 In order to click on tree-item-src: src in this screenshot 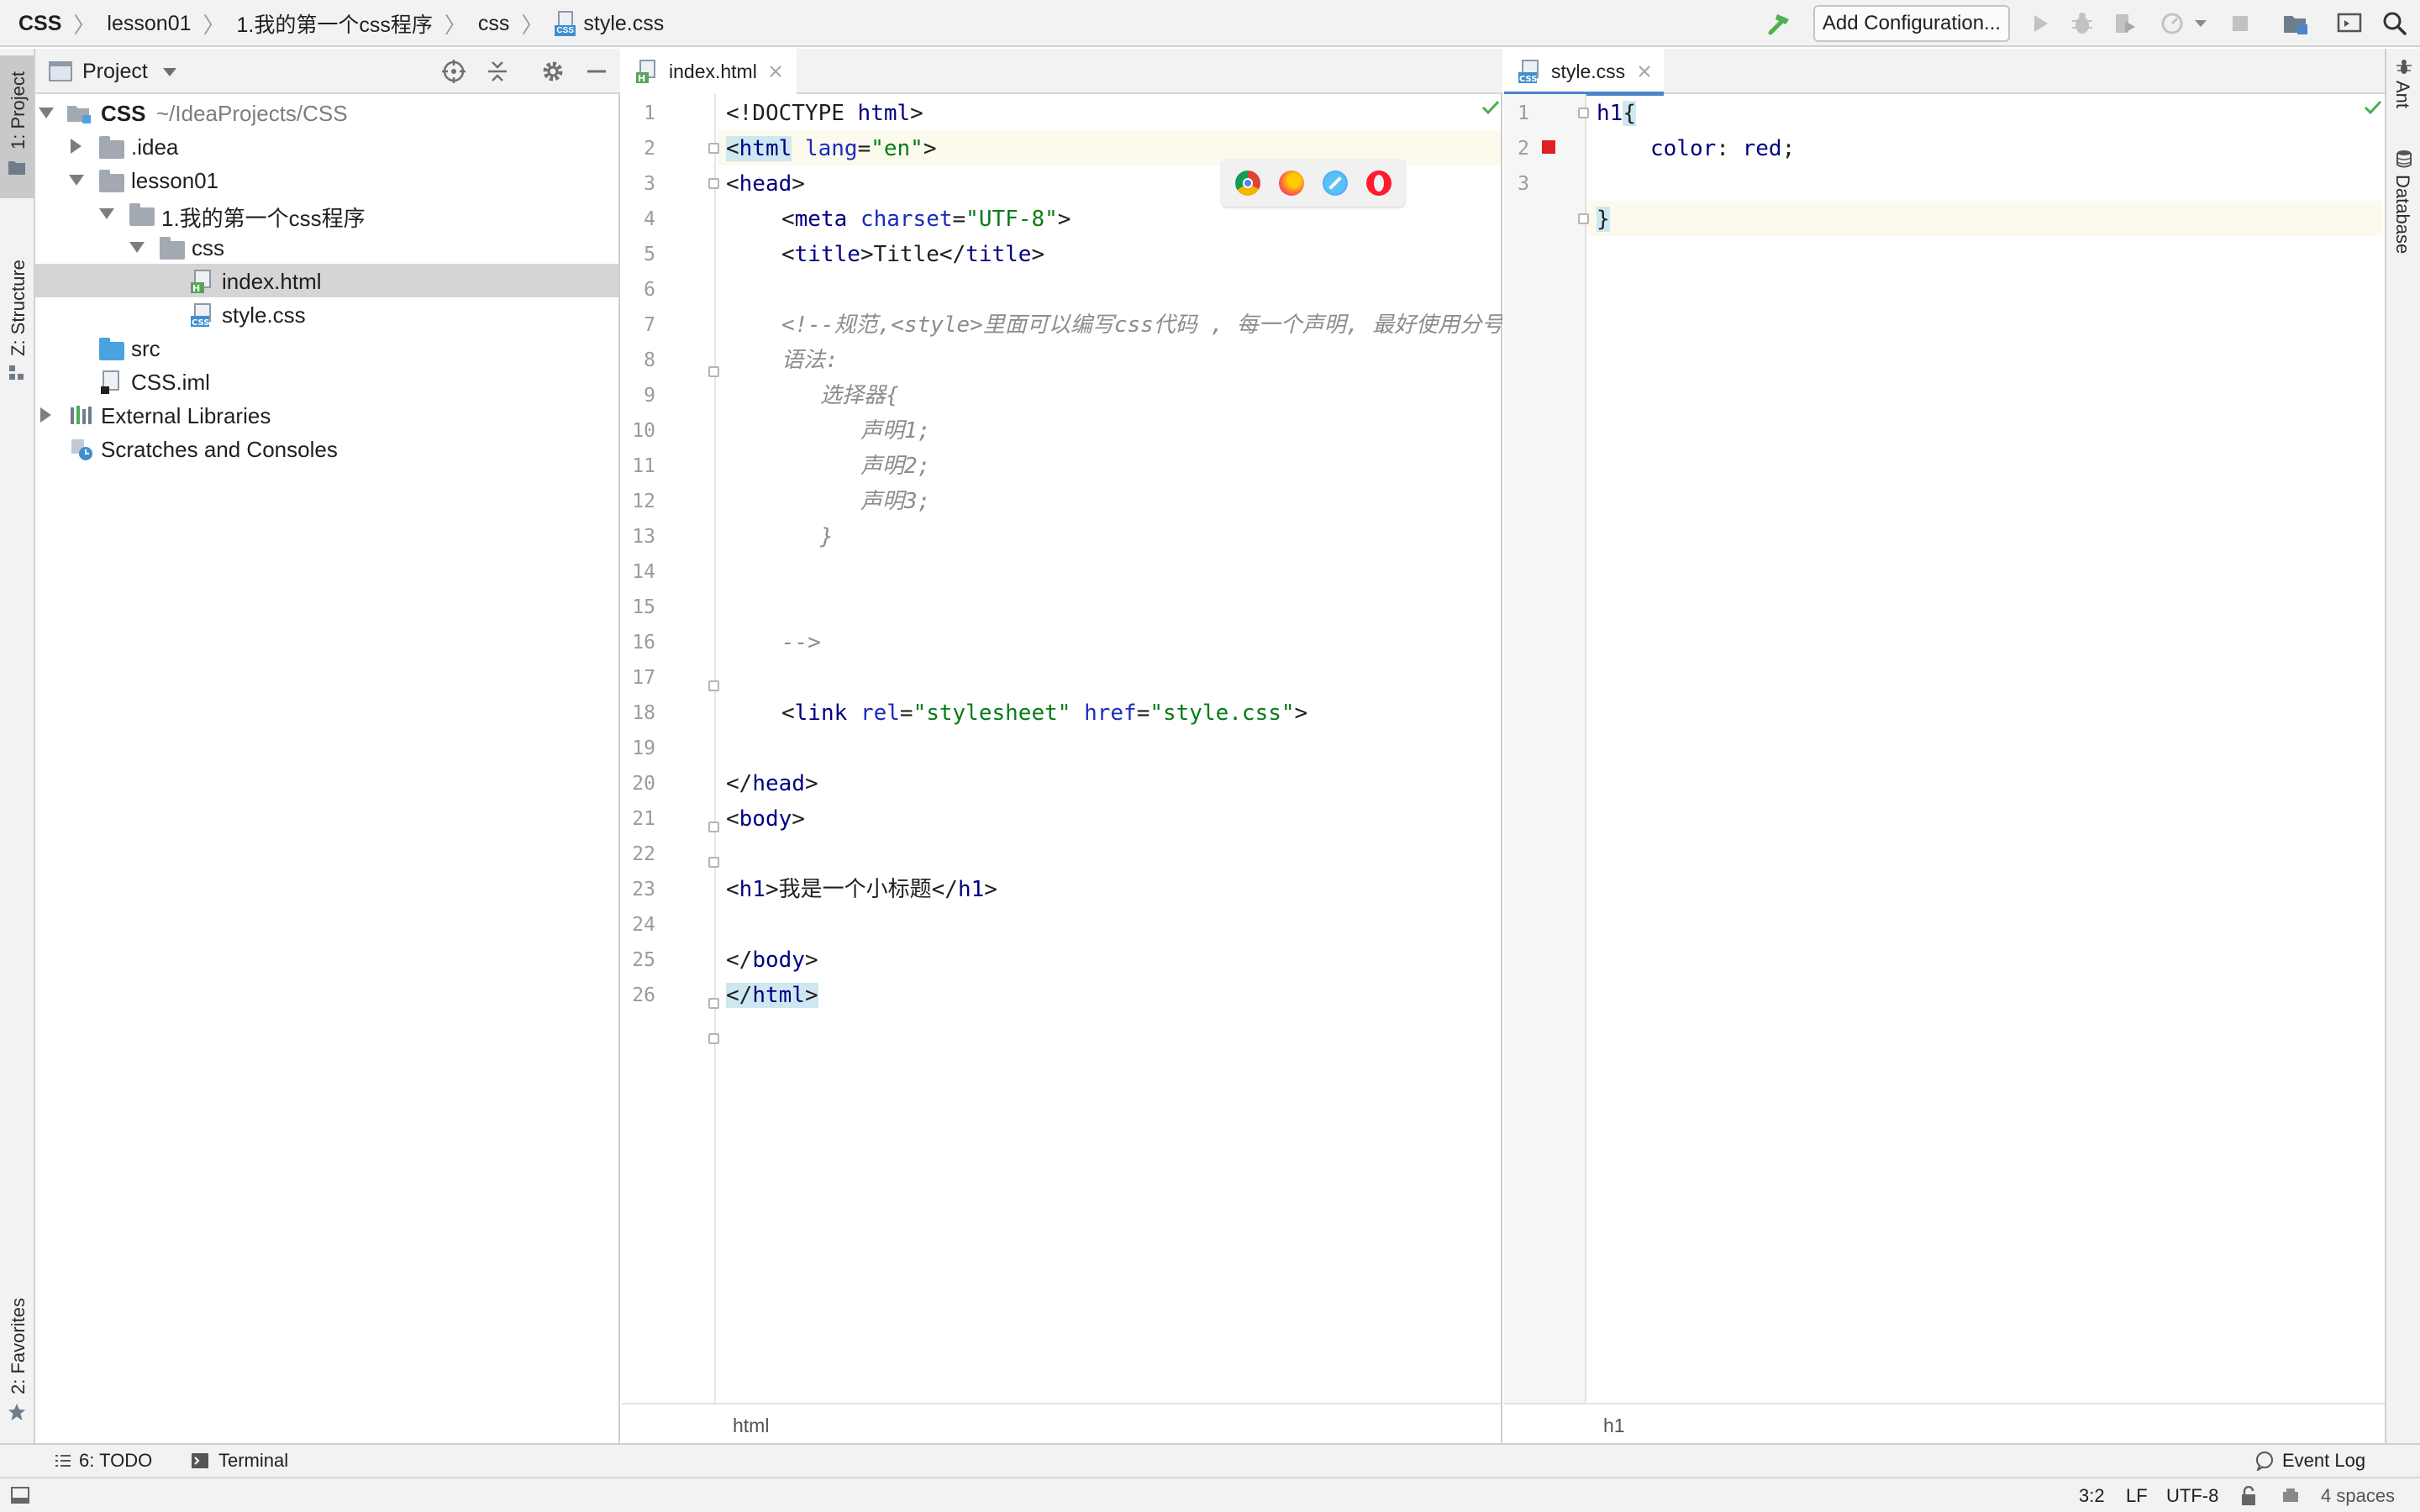, I will do `click(326, 348)`.